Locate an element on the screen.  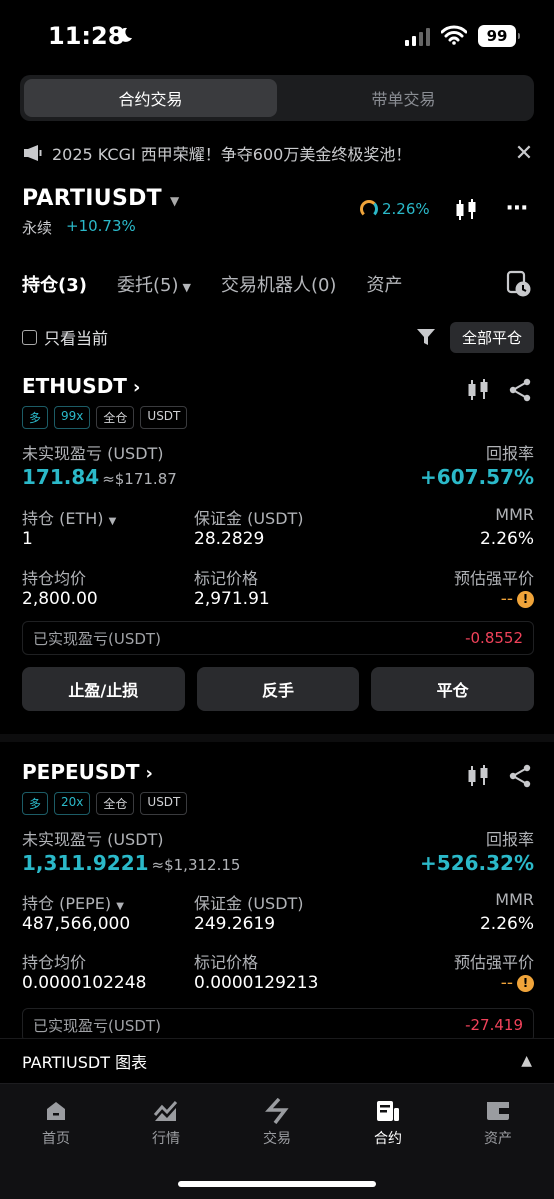
tab-futures-trading: 合约交易 is located at coordinates (150, 98).